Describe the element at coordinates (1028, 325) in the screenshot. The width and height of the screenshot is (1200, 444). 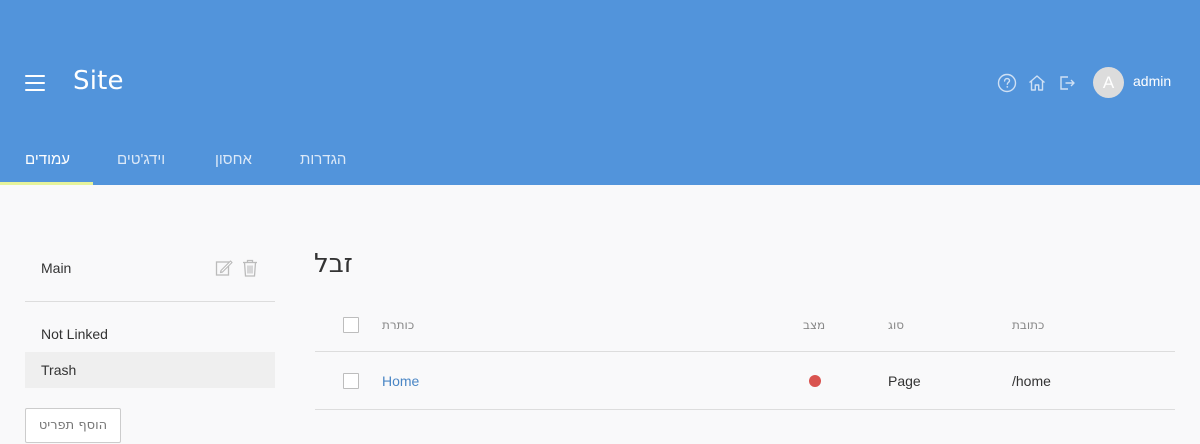
I see `column-header-address: כתובת` at that location.